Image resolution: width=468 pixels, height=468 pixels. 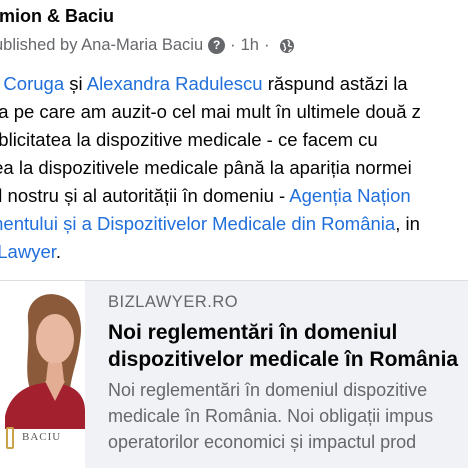 I want to click on link-title-line: dispozitivelor medicale în România, so click(x=283, y=359).